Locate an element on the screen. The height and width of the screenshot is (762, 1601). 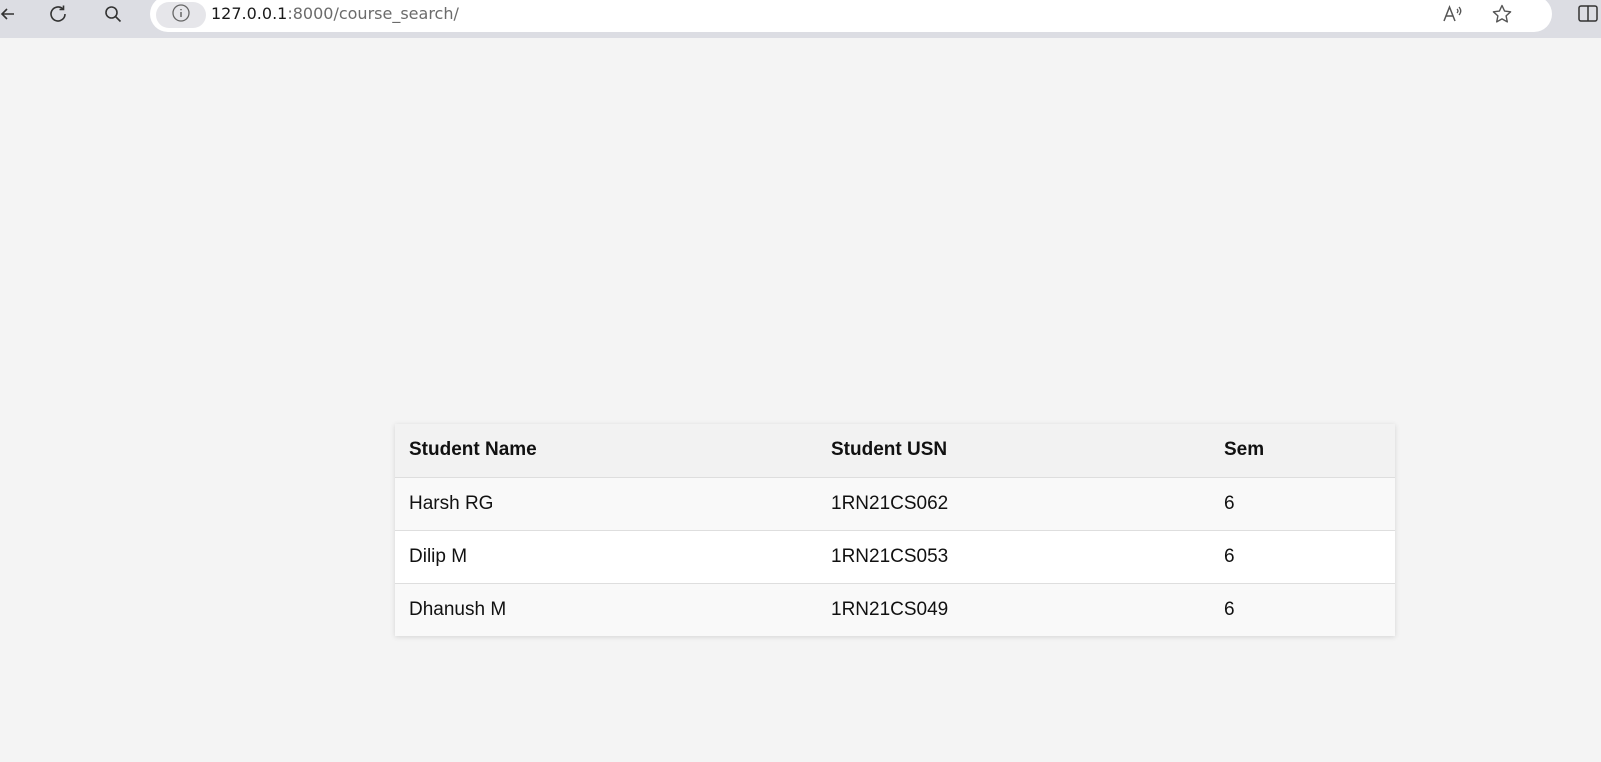
url-host: 127.0.0.1 is located at coordinates (249, 13).